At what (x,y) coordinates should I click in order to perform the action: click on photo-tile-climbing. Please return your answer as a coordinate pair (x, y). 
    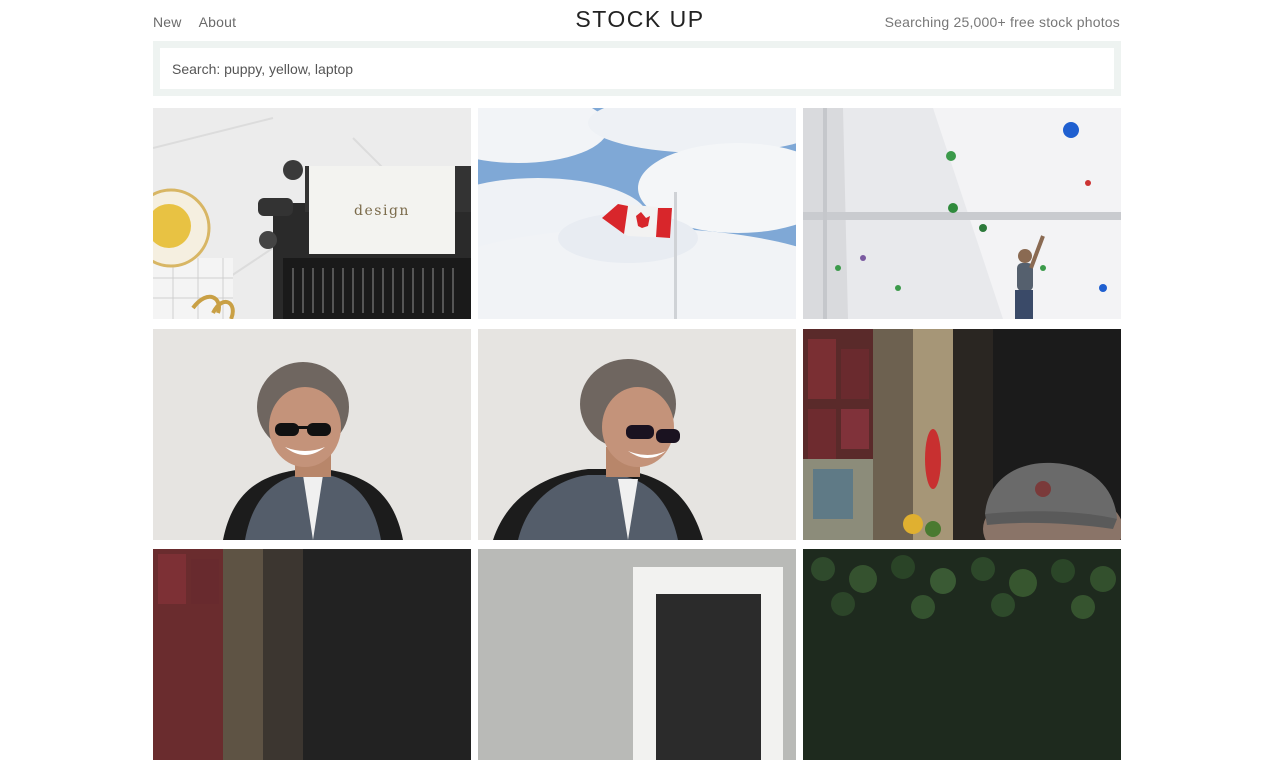
    Looking at the image, I should click on (962, 213).